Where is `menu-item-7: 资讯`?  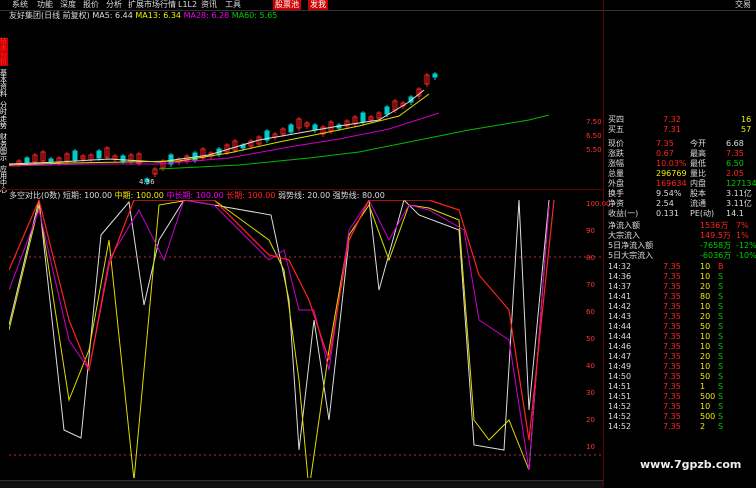
menu-item-7: 资讯 is located at coordinates (209, 5).